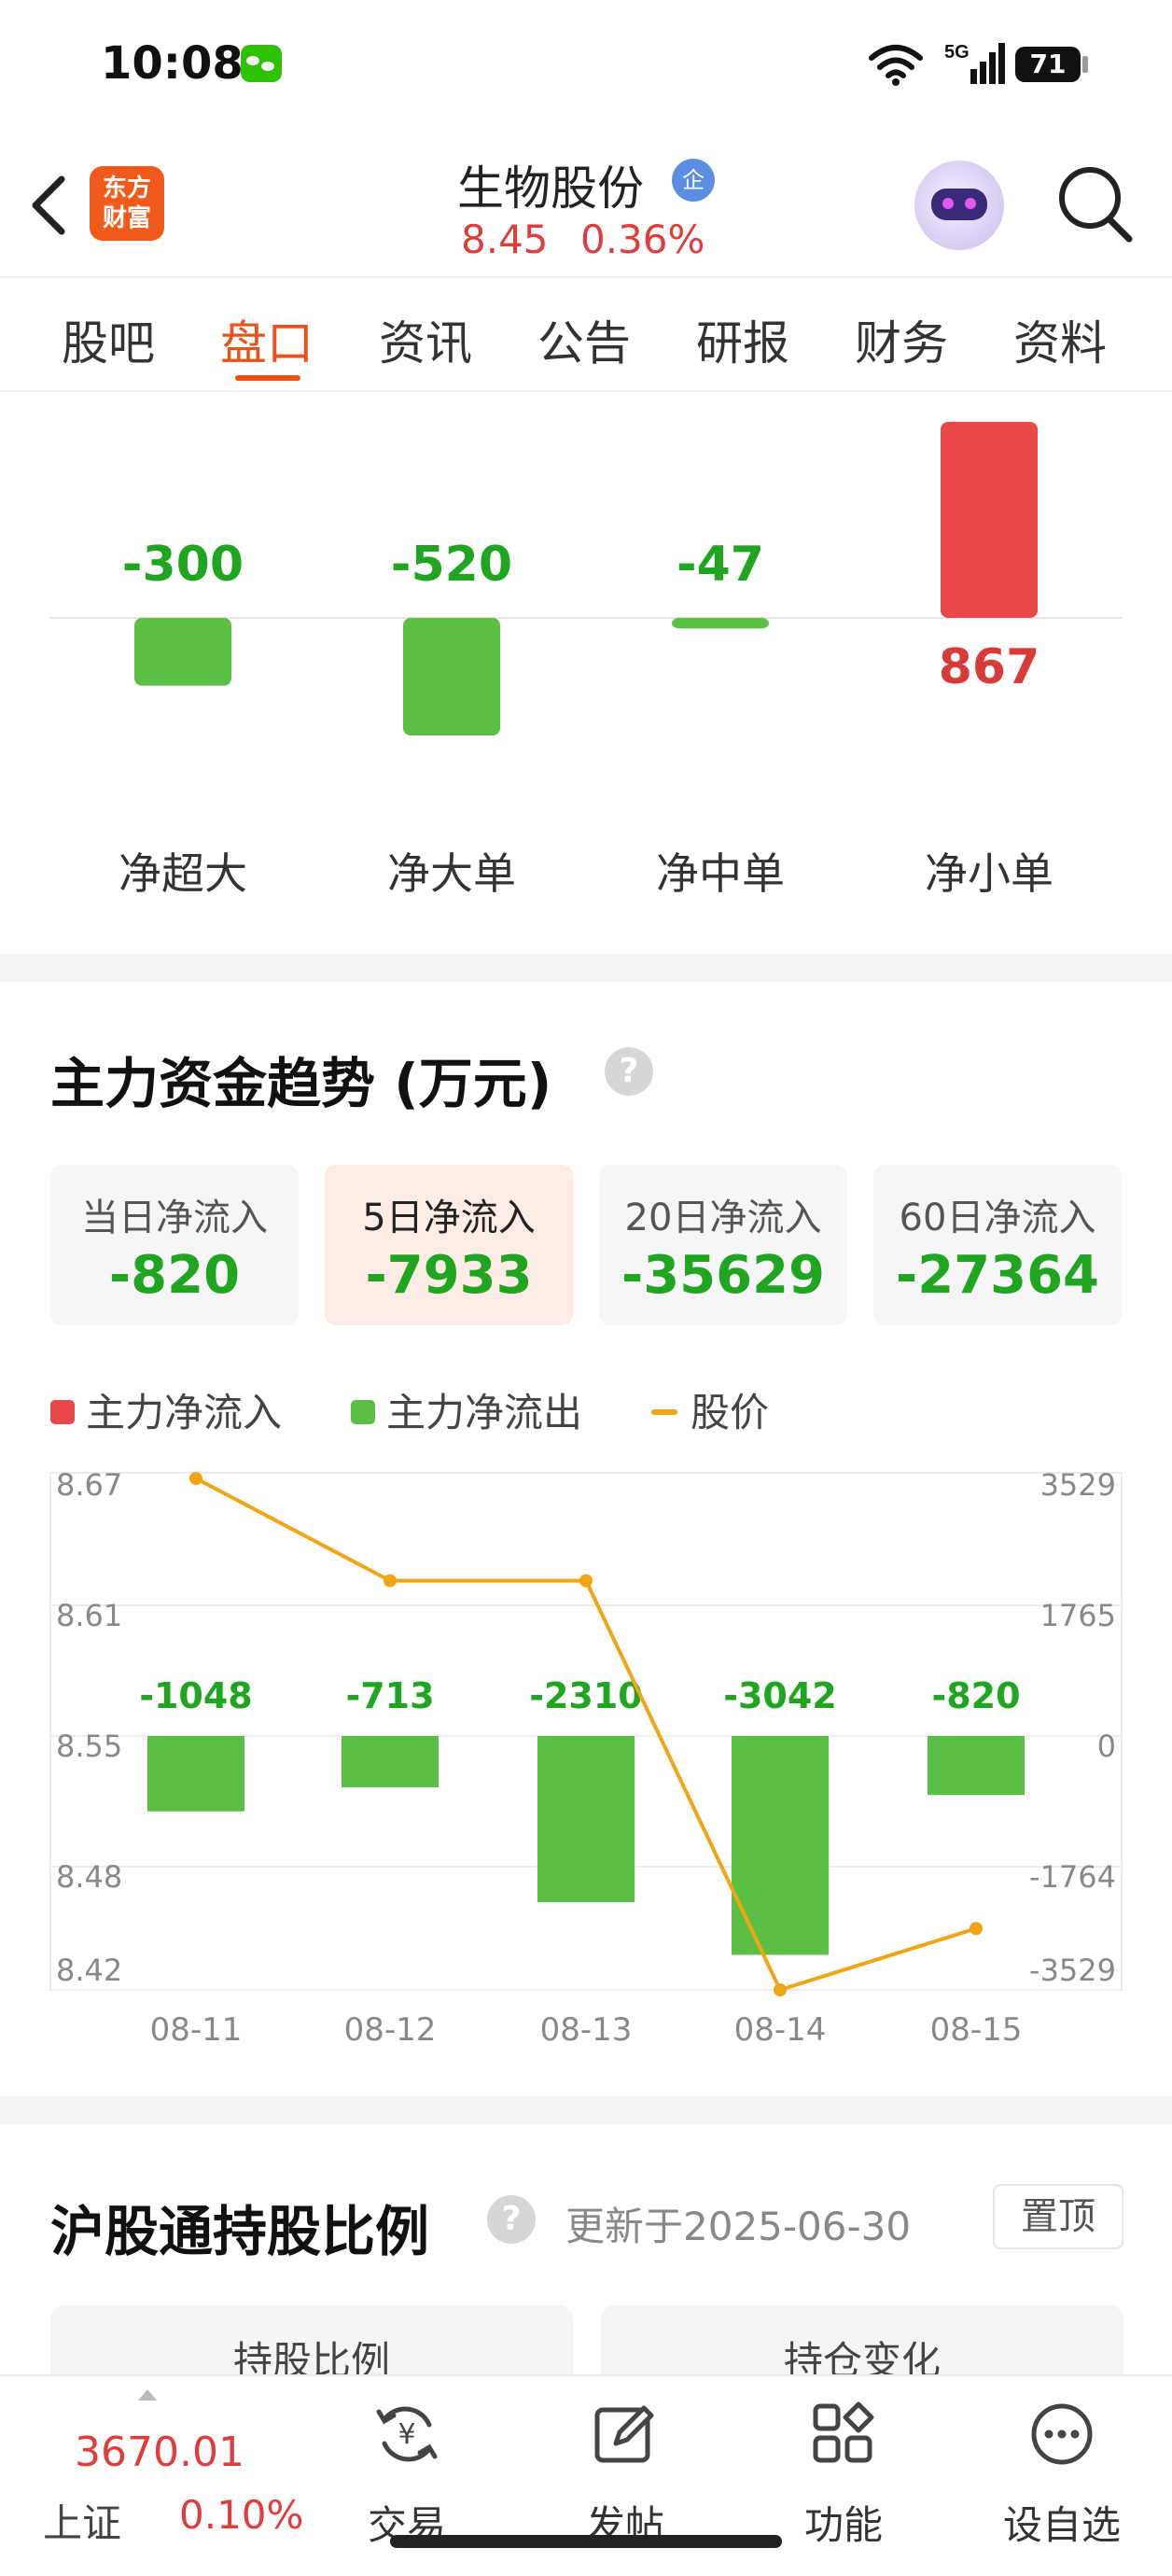  I want to click on left-axis-tick: 8.55, so click(89, 1746).